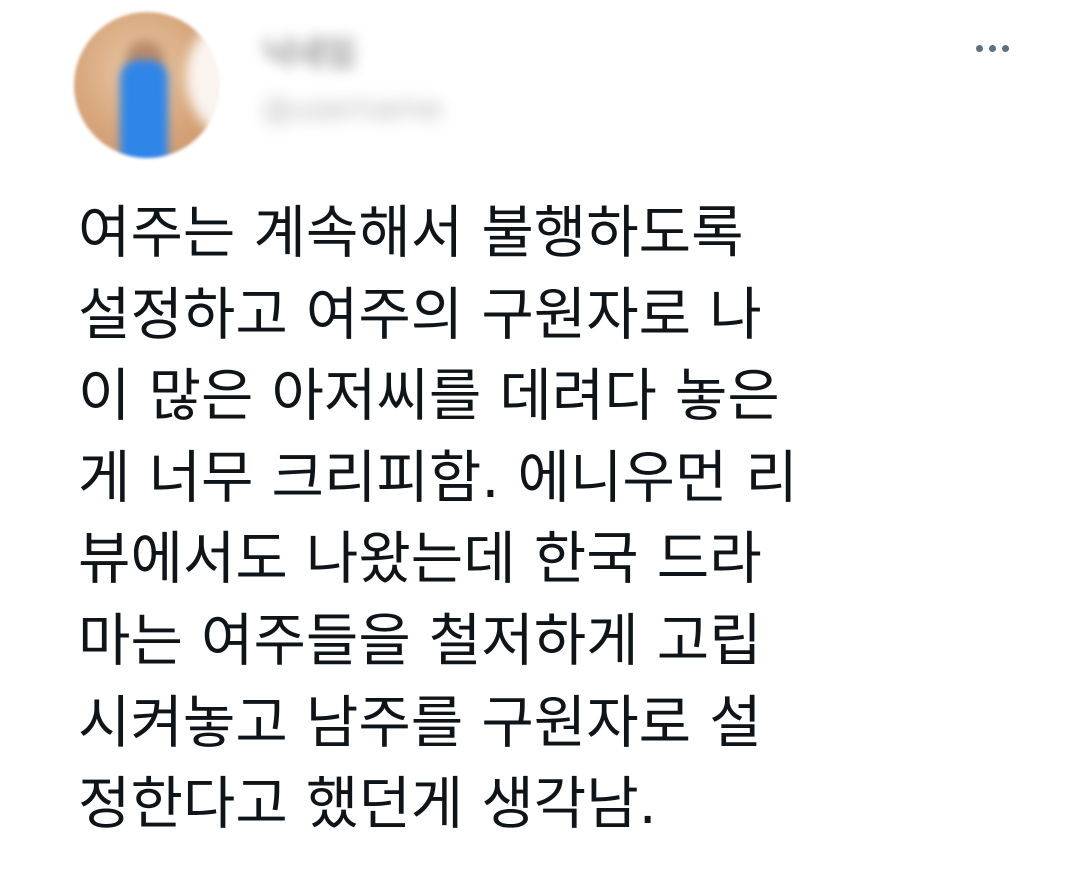 The width and height of the screenshot is (1084, 888). Describe the element at coordinates (420, 640) in the screenshot. I see `tweet-text-line: 마는 여주들을 철저하게 고립` at that location.